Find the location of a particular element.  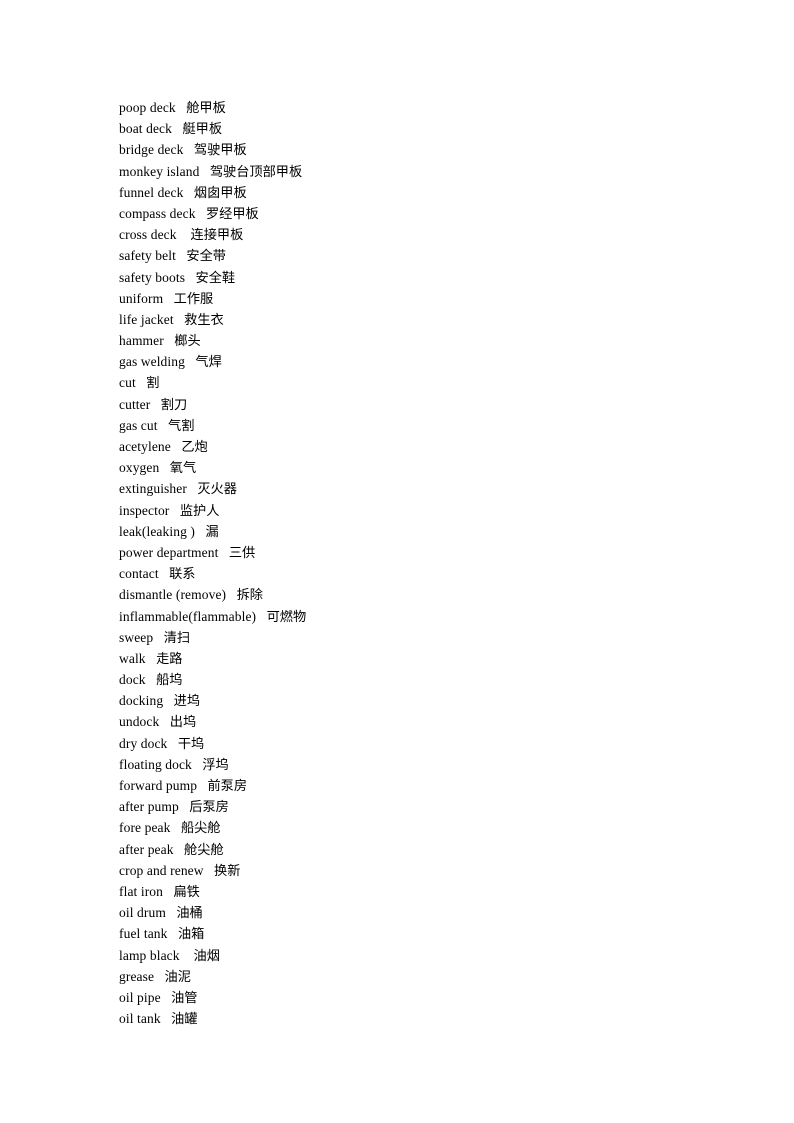

glossary-term-english: oil pipe is located at coordinates (140, 997).